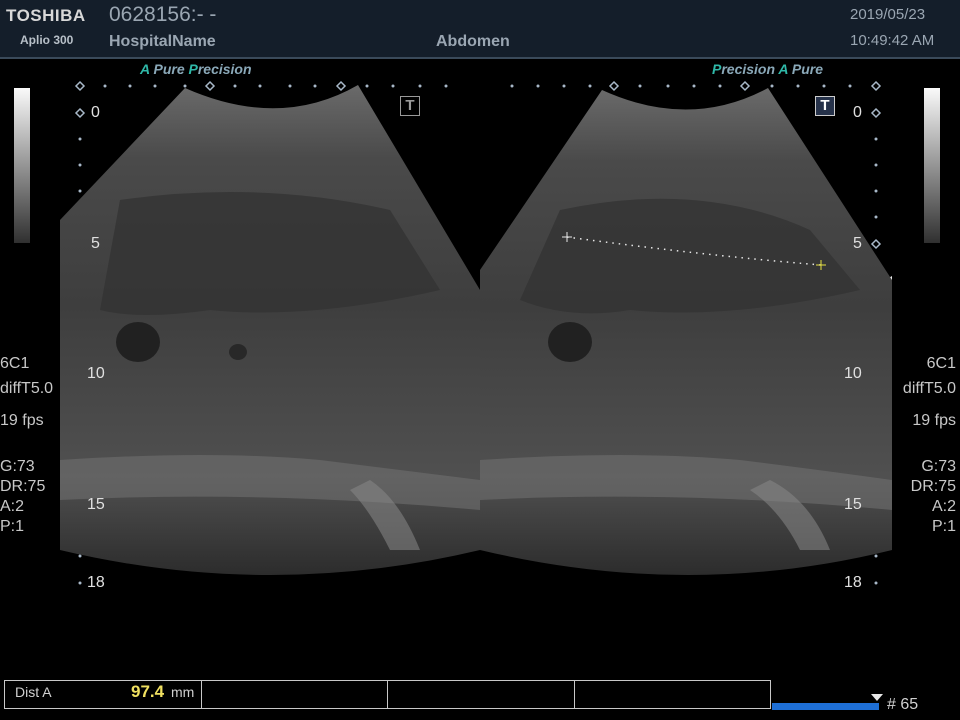 The width and height of the screenshot is (960, 720). What do you see at coordinates (96, 504) in the screenshot?
I see `left-depth-15: 15` at bounding box center [96, 504].